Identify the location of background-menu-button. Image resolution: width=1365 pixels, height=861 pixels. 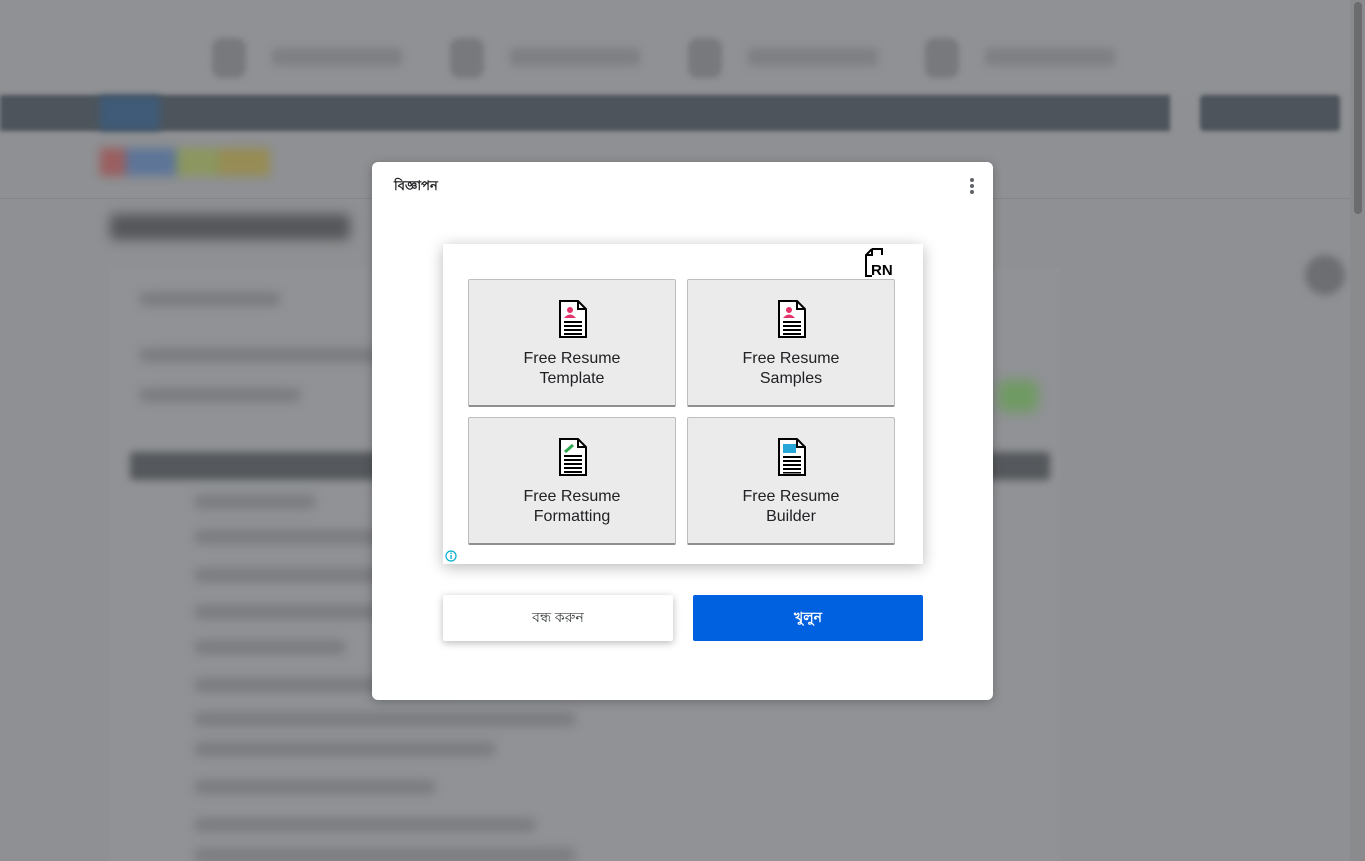
(1270, 113).